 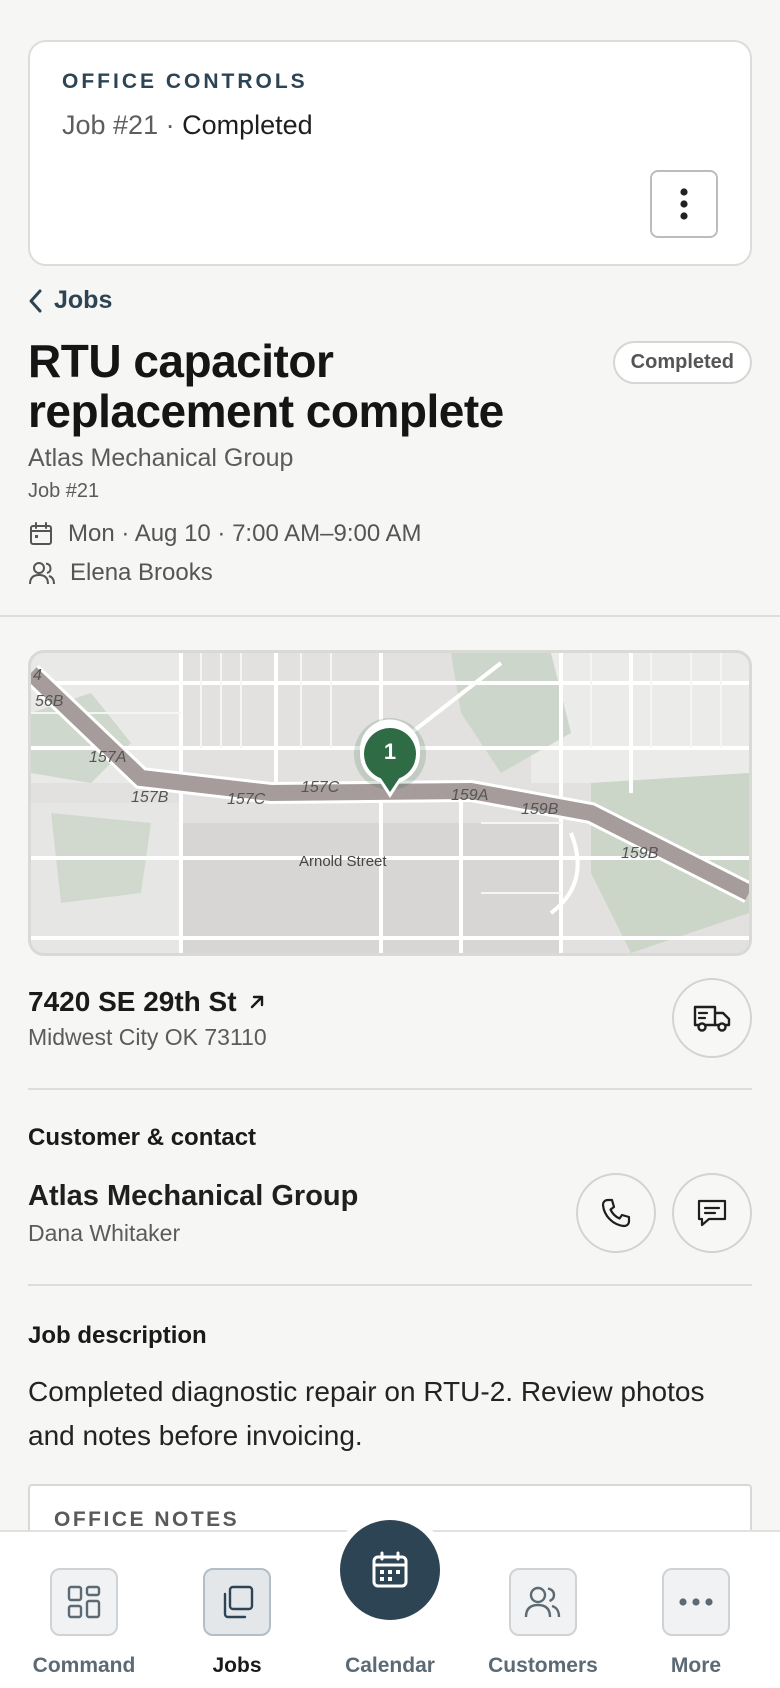 I want to click on users-icon, so click(x=42, y=573).